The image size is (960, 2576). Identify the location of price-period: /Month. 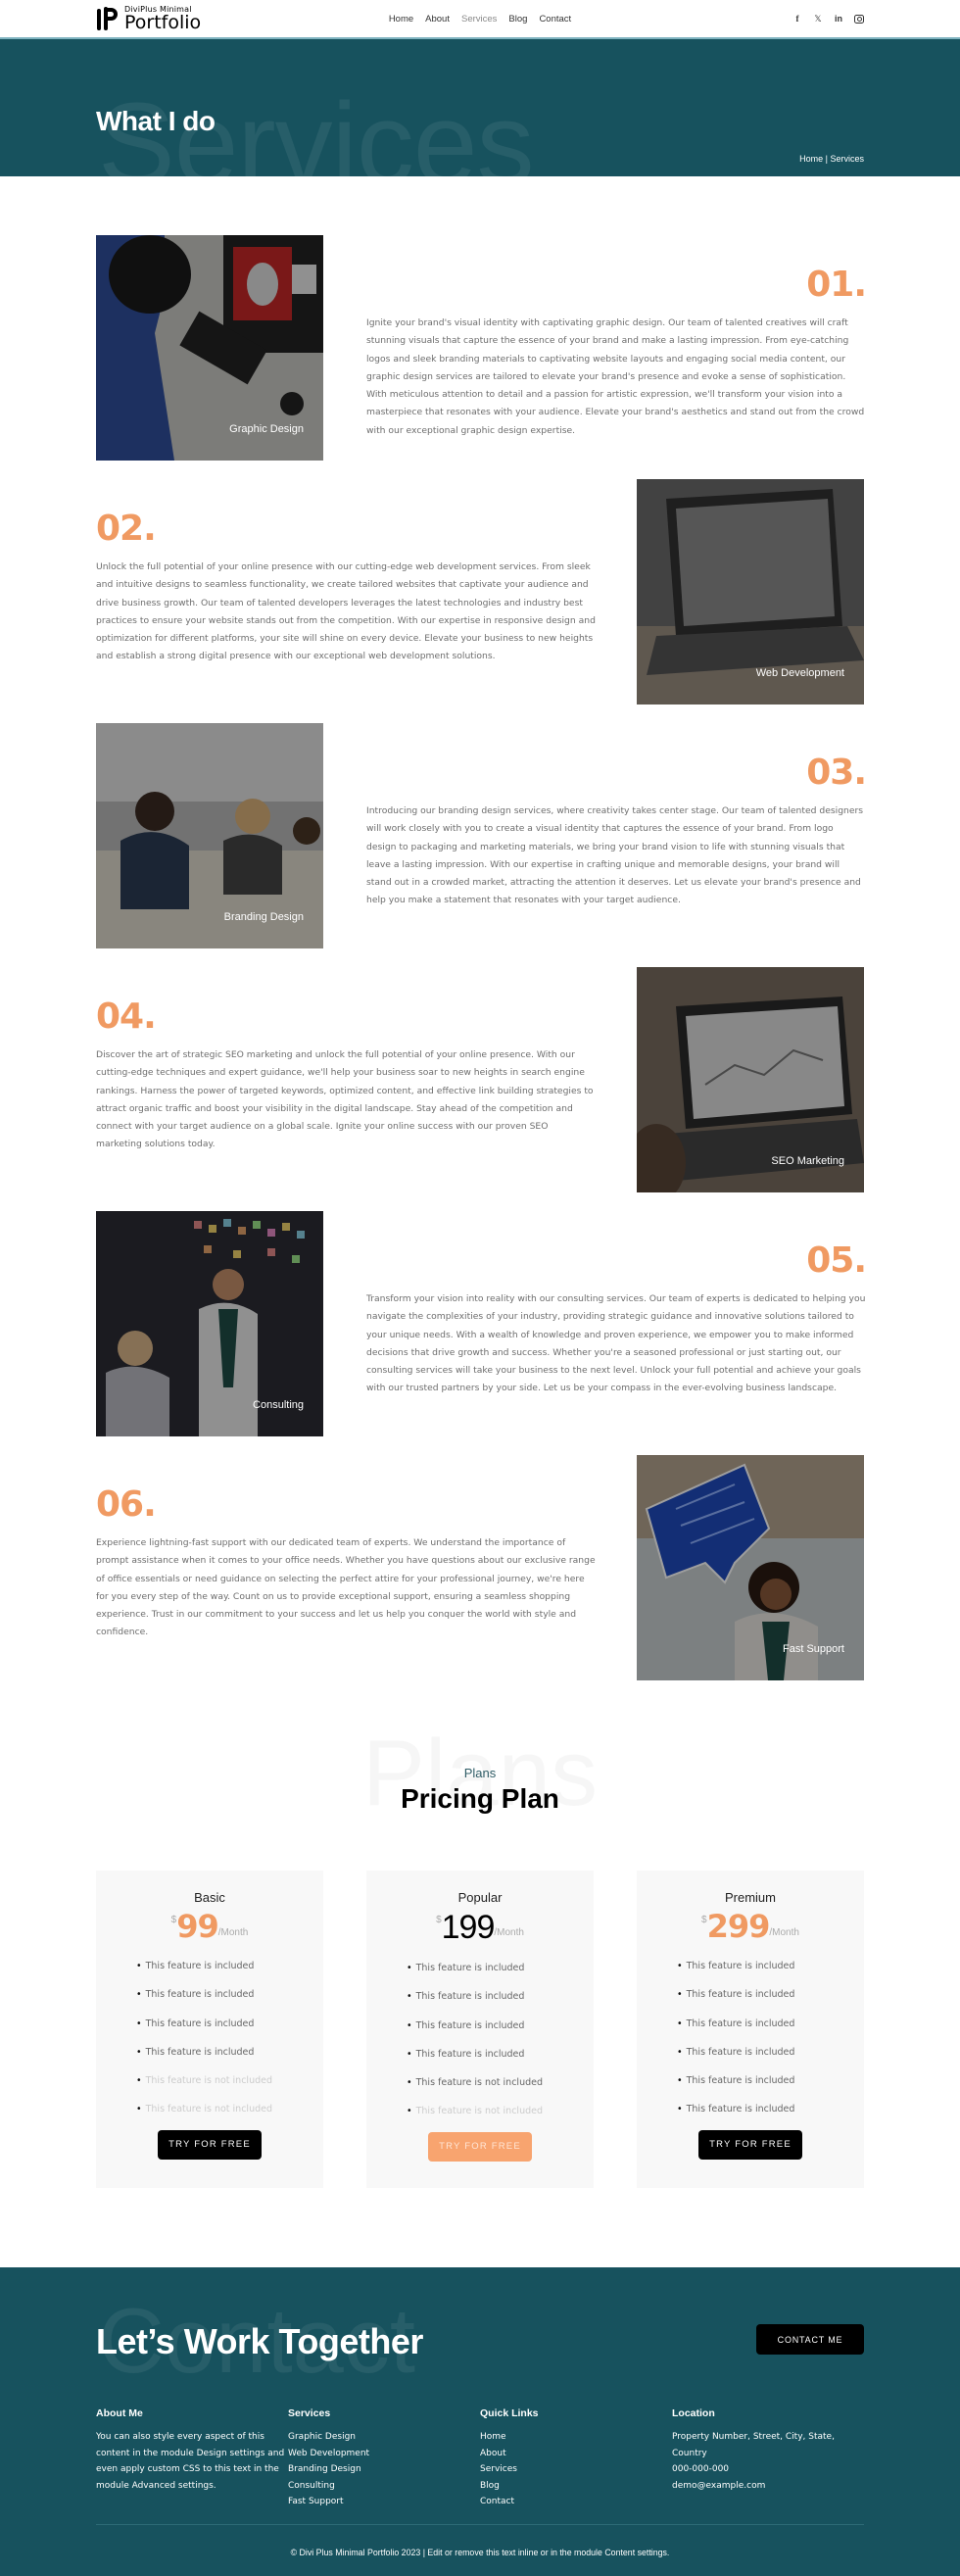
(233, 1932).